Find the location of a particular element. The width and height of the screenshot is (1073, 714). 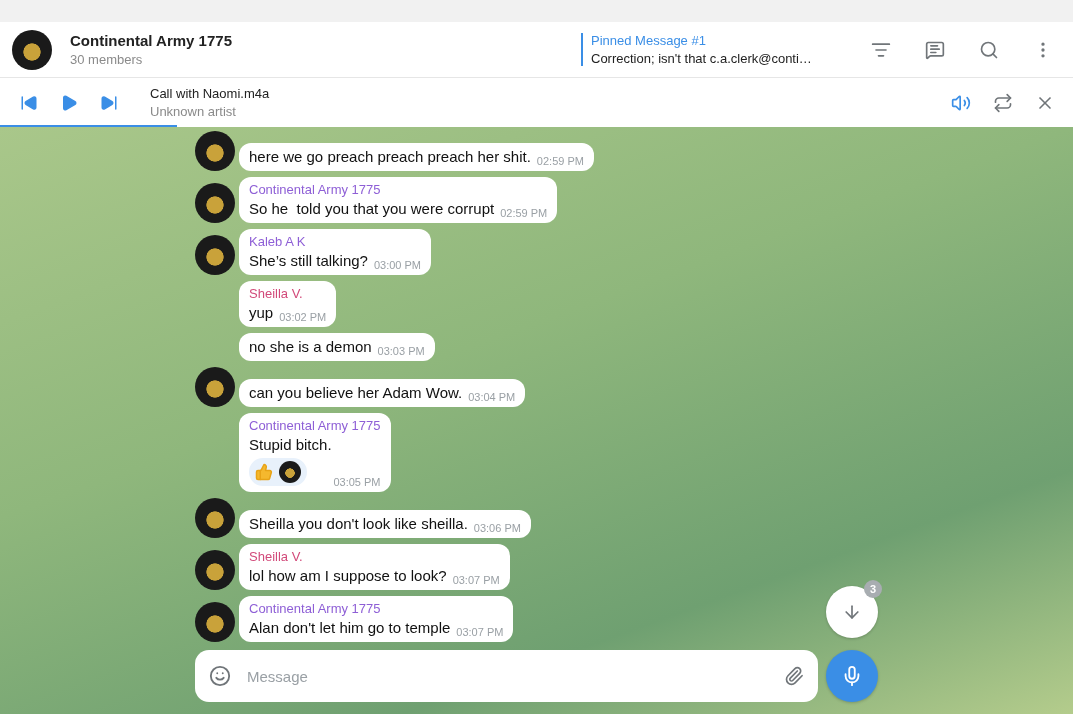

message-time: 03:05 PM is located at coordinates (357, 482).